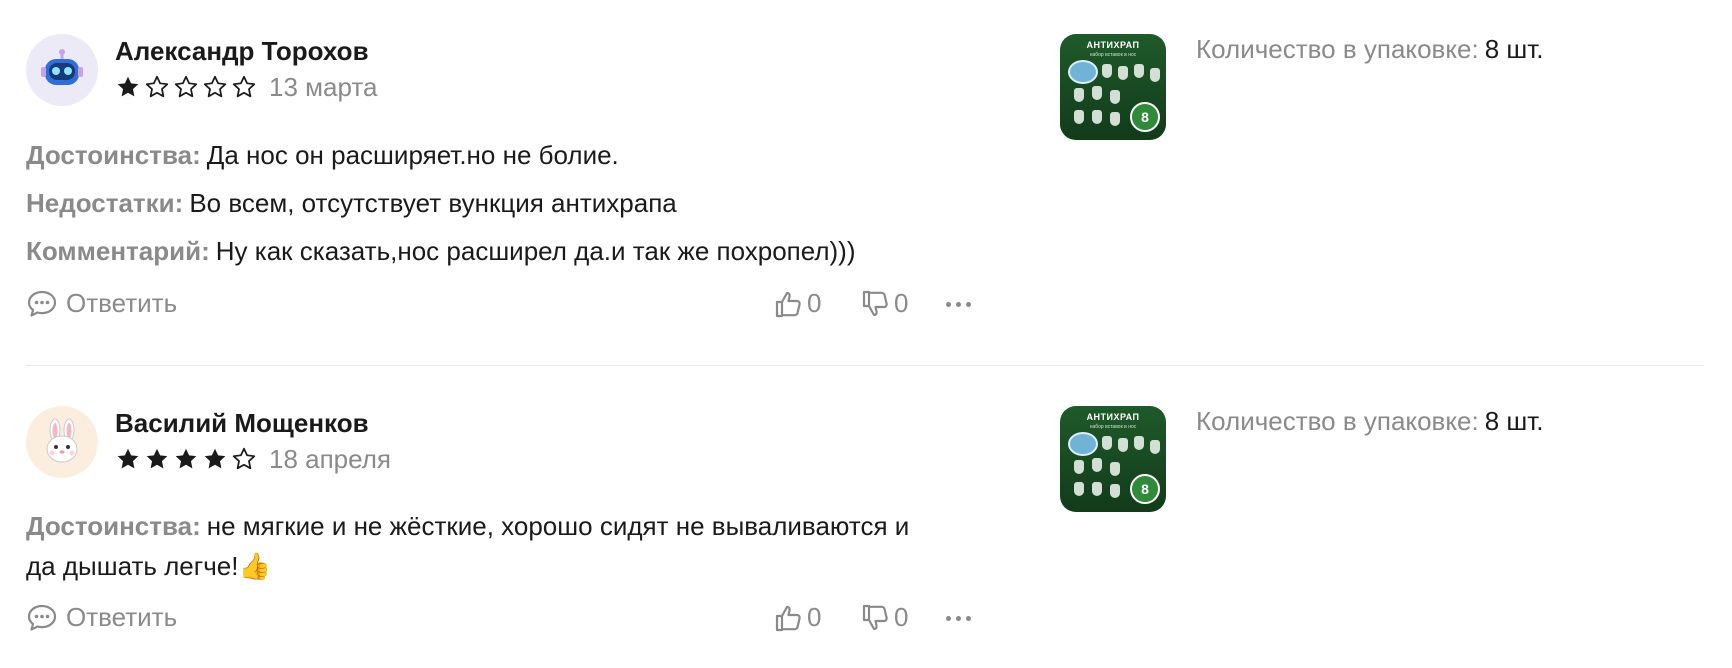  I want to click on bunny-icon, so click(62, 440).